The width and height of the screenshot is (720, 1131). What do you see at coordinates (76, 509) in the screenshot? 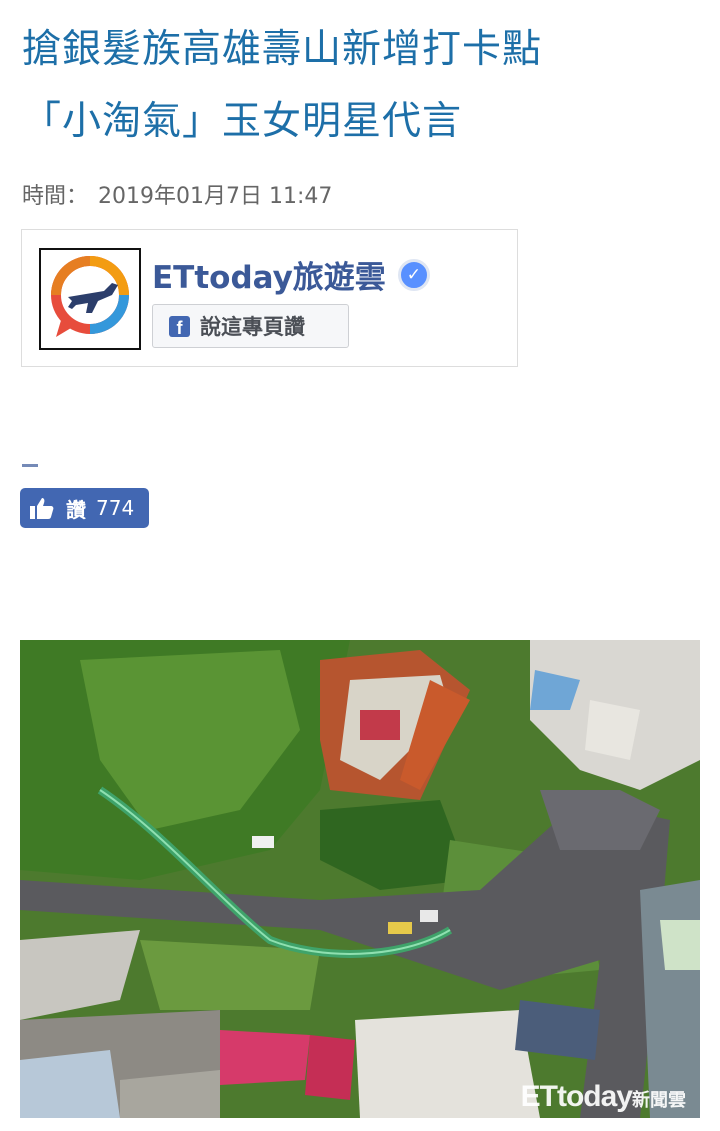
I see `like-label: 讚` at bounding box center [76, 509].